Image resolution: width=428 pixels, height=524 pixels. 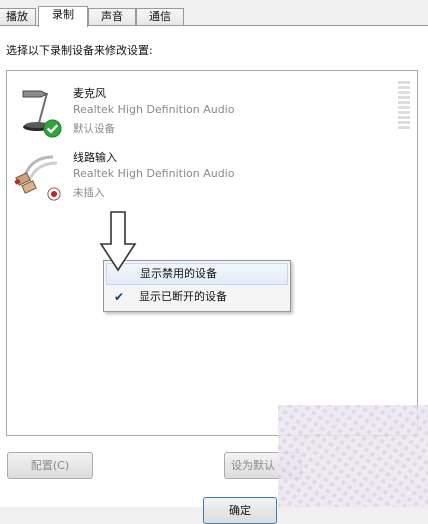 What do you see at coordinates (404, 107) in the screenshot?
I see `level-meter` at bounding box center [404, 107].